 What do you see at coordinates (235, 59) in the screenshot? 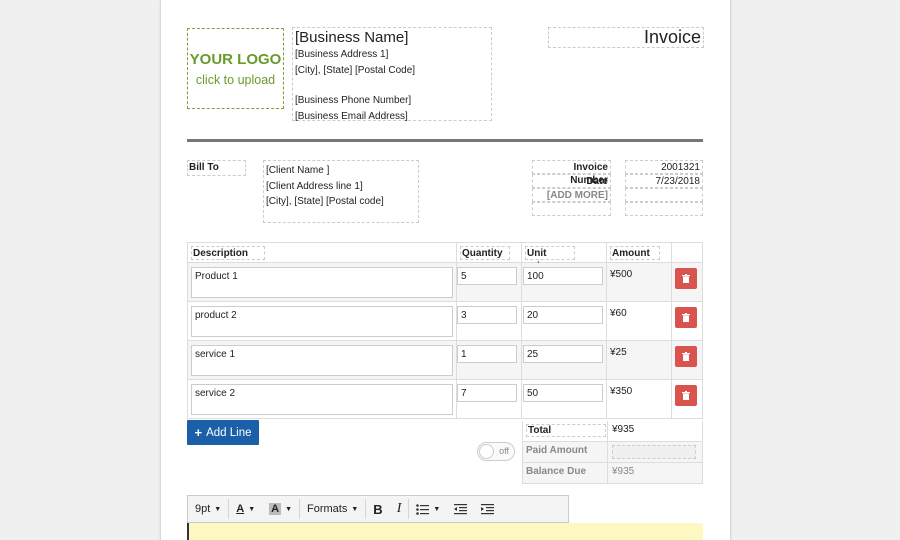
I see `logo-main-text: YOUR LOGO` at bounding box center [235, 59].